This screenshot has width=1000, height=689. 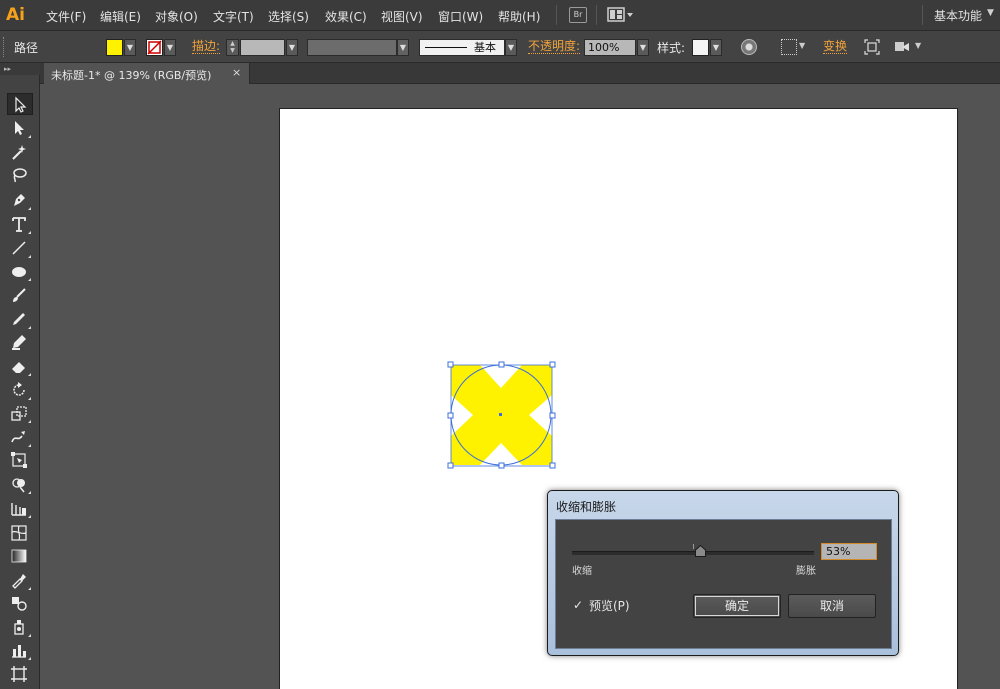 I want to click on menu-select: 选择(S), so click(x=288, y=16).